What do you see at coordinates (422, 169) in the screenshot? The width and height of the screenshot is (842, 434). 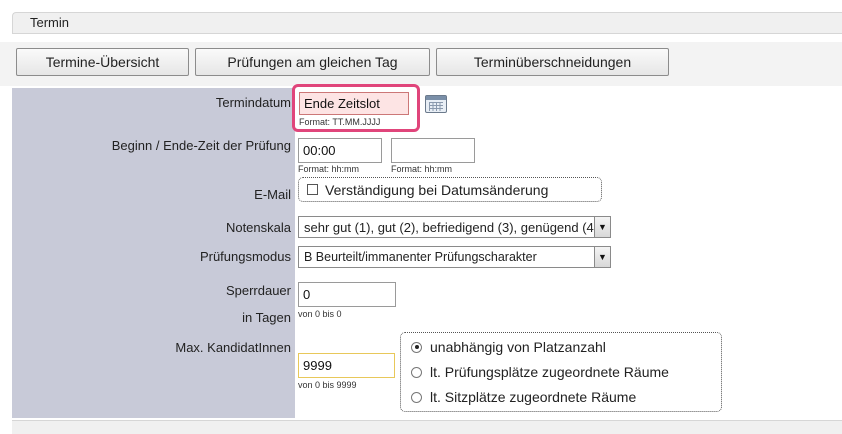 I see `end-time-hint: Format: hh:mm` at bounding box center [422, 169].